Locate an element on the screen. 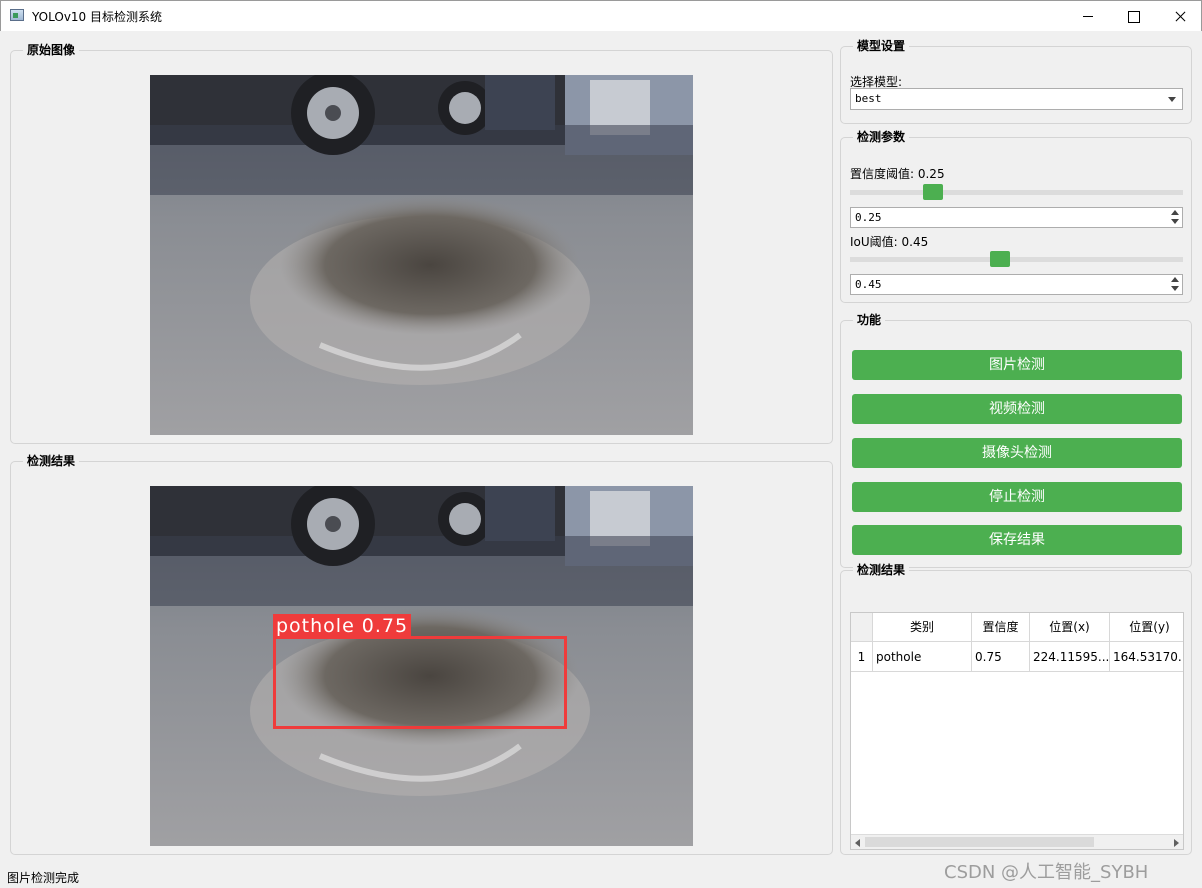  detection-label: pothole 0.75 is located at coordinates (342, 626).